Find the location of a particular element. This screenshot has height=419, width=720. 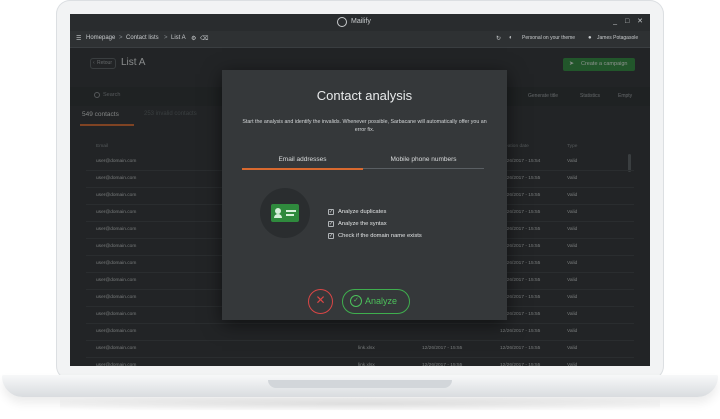

checkbox-domain: ✓ is located at coordinates (331, 236).